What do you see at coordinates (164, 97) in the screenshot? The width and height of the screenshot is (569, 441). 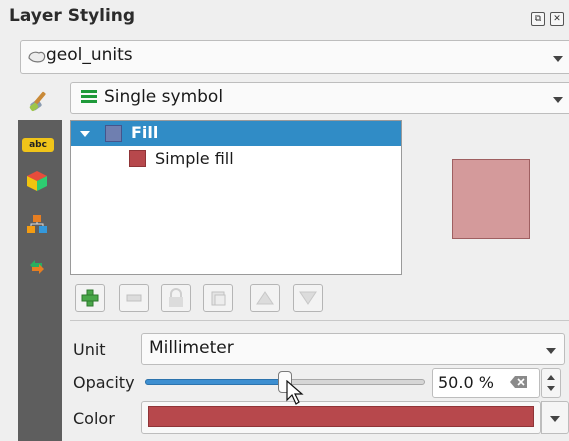 I see `renderer-label: Single symbol` at bounding box center [164, 97].